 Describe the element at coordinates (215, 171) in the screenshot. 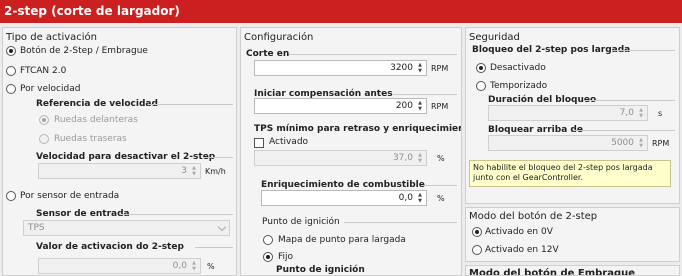

I see `speed-disable-unit: Km/h` at that location.